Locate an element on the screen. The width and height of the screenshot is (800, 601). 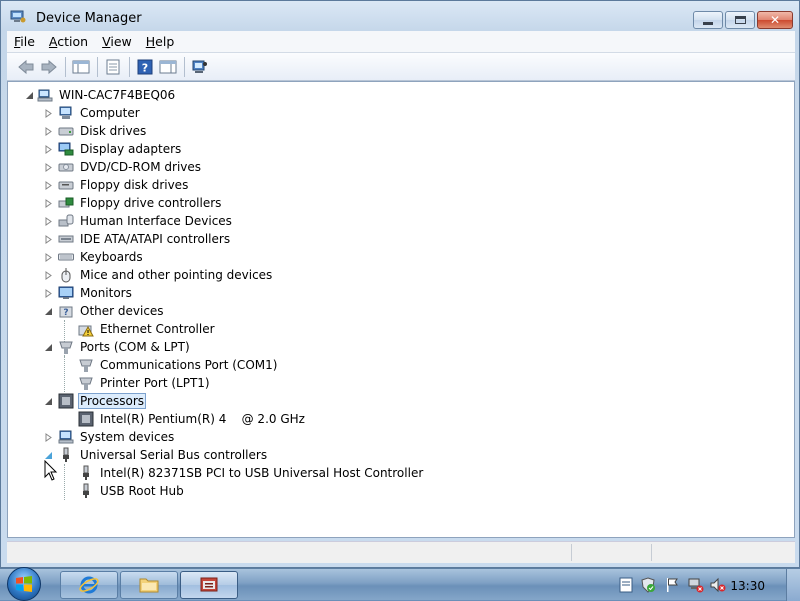
menu-action: Action is located at coordinates (68, 42).